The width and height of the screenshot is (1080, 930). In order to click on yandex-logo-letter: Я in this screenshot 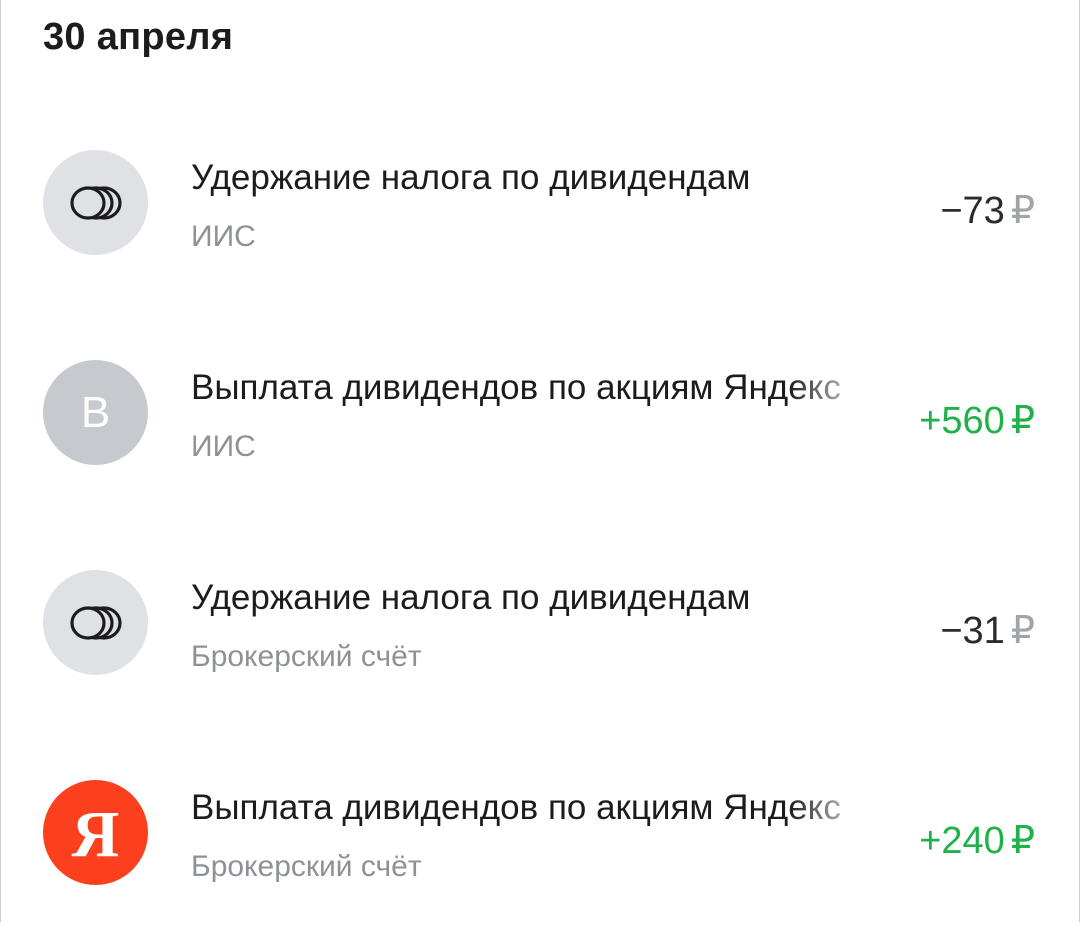, I will do `click(95, 834)`.